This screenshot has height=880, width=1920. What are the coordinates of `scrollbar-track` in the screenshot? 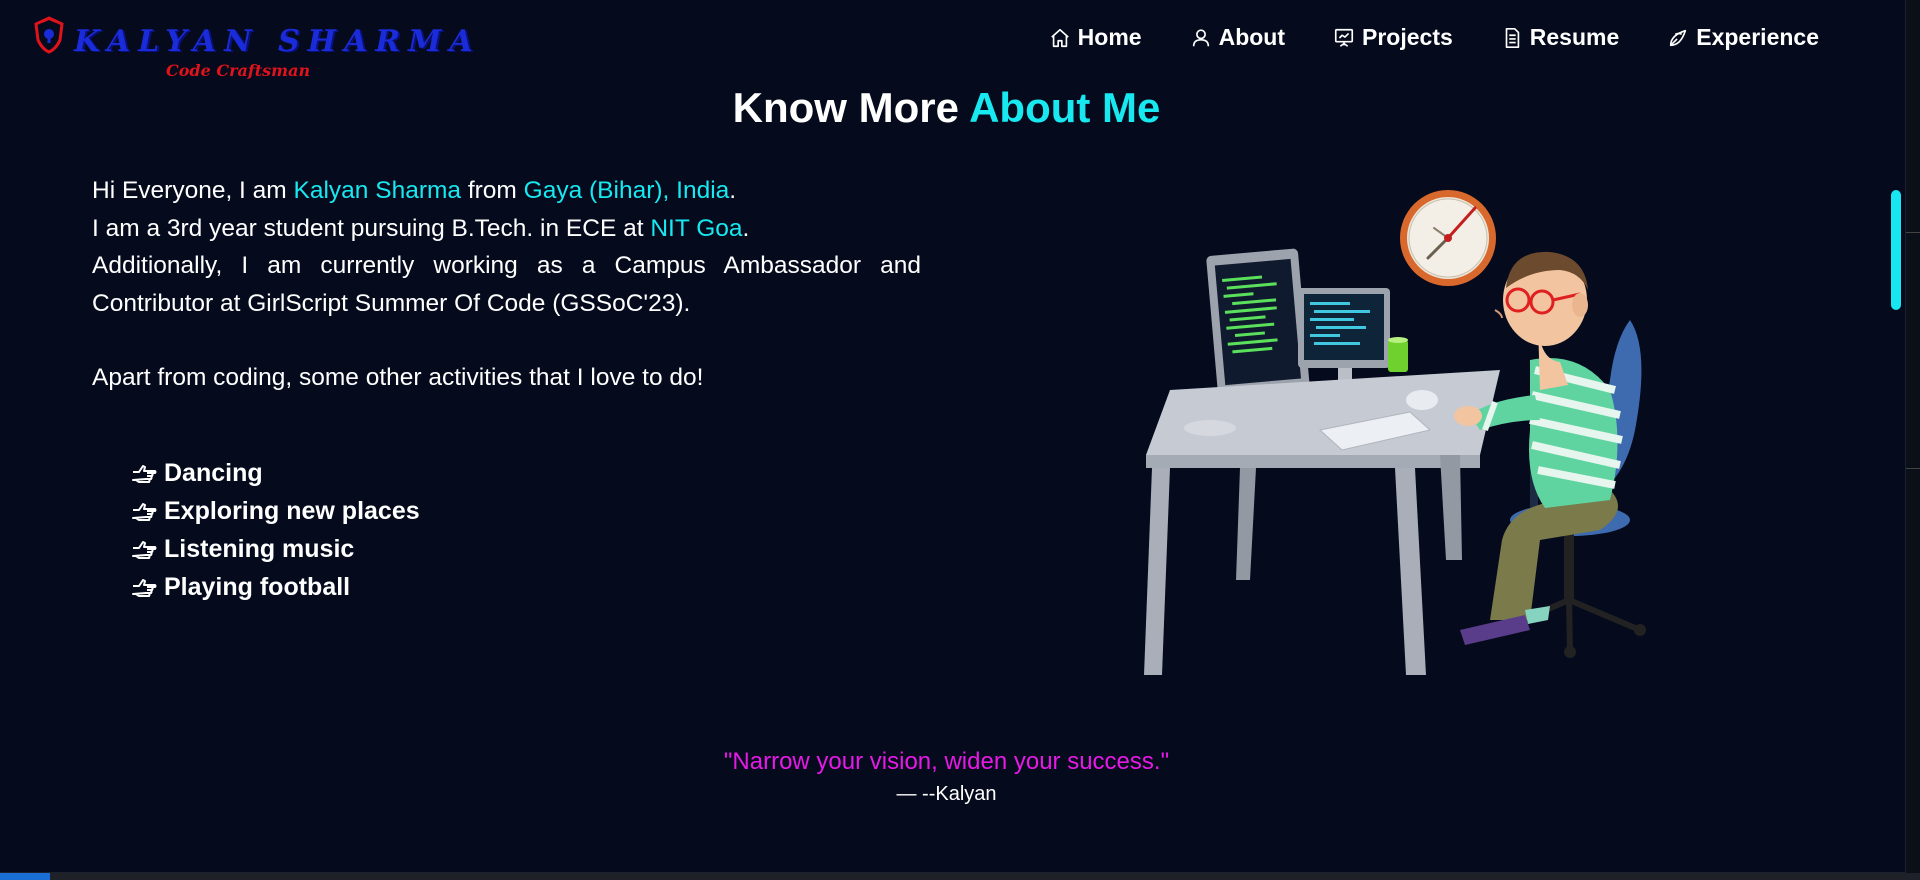 It's located at (1913, 436).